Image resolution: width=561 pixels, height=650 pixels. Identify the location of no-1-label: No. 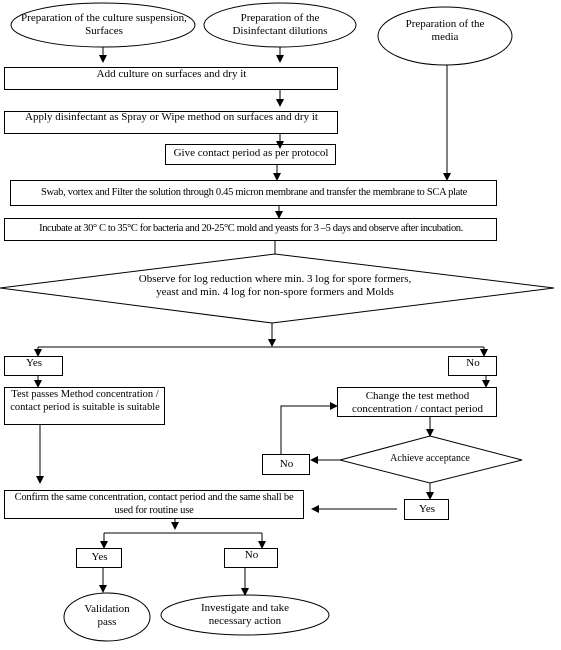
(473, 363).